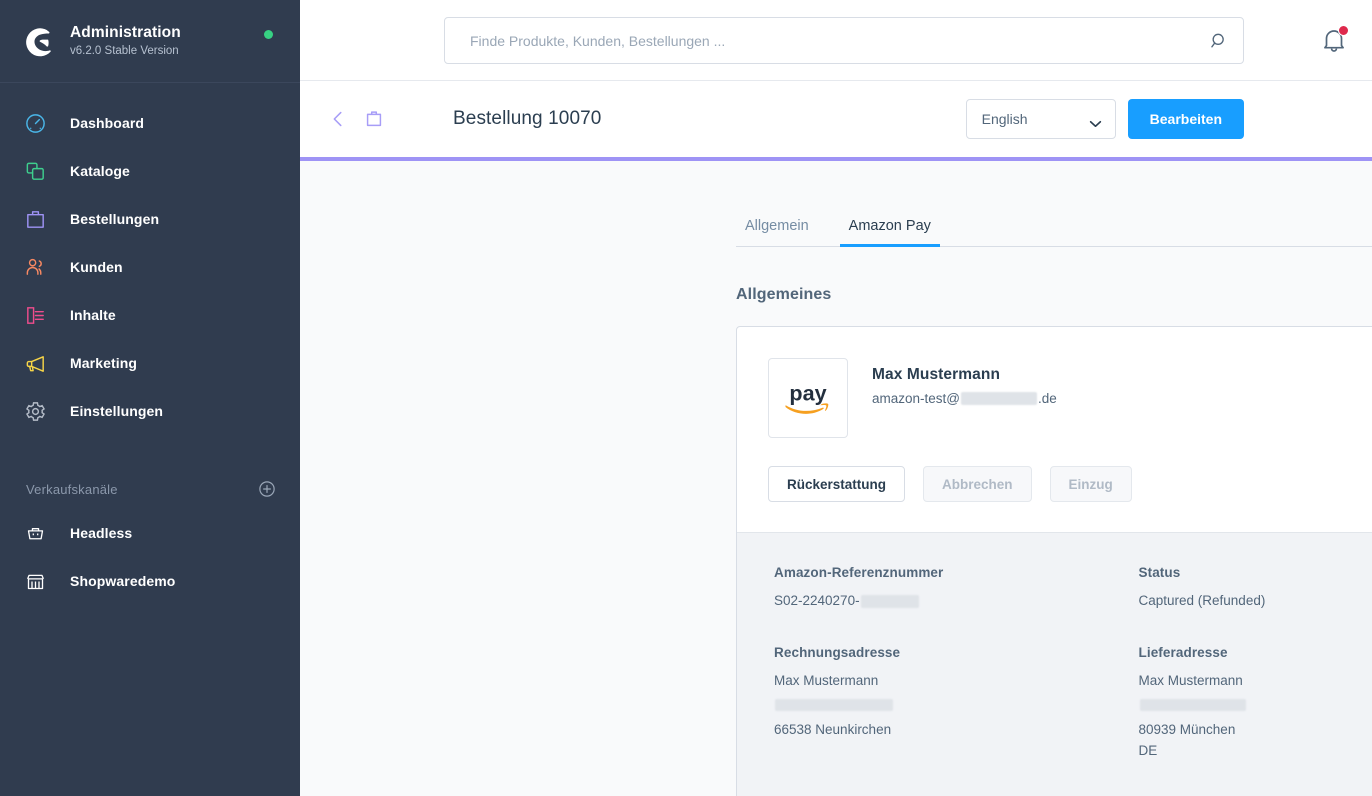  I want to click on shipping-label: Lieferadresse, so click(1183, 652).